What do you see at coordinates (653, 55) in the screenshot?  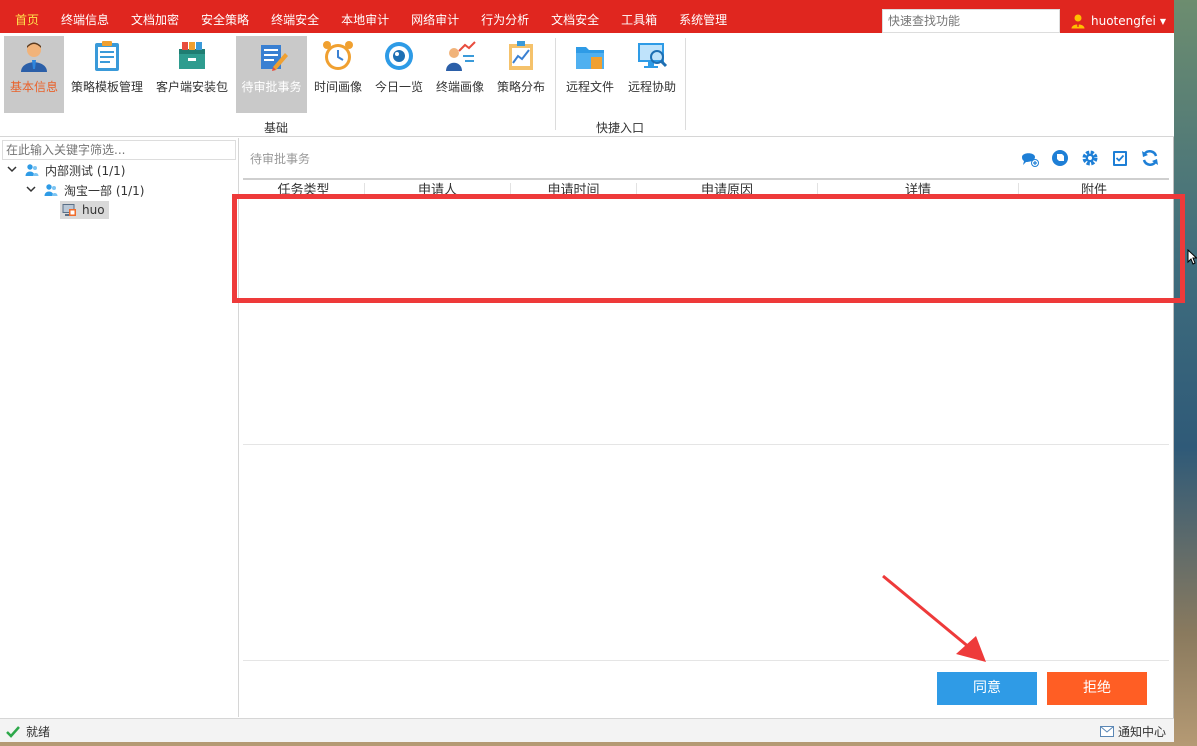 I see `monitor-search-icon` at bounding box center [653, 55].